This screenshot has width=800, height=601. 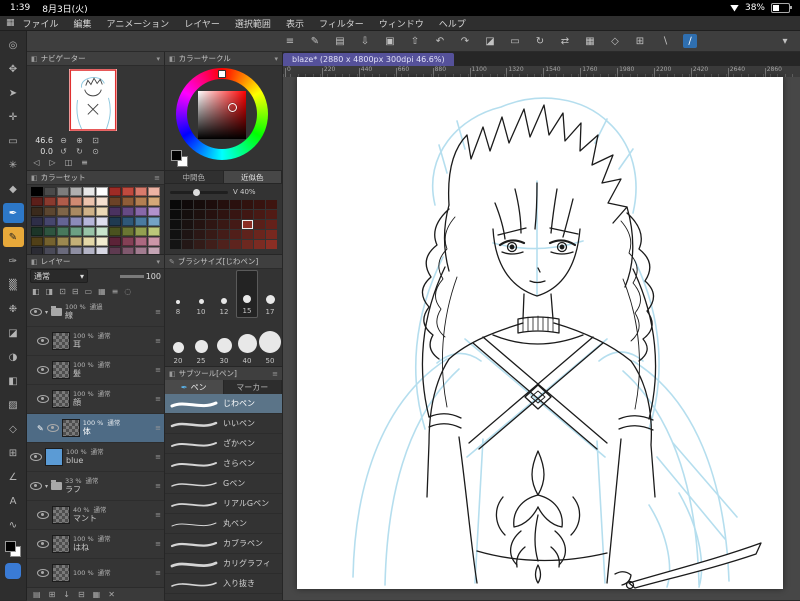 What do you see at coordinates (540, 41) in the screenshot?
I see `rotate-canvas-icon: ↻` at bounding box center [540, 41].